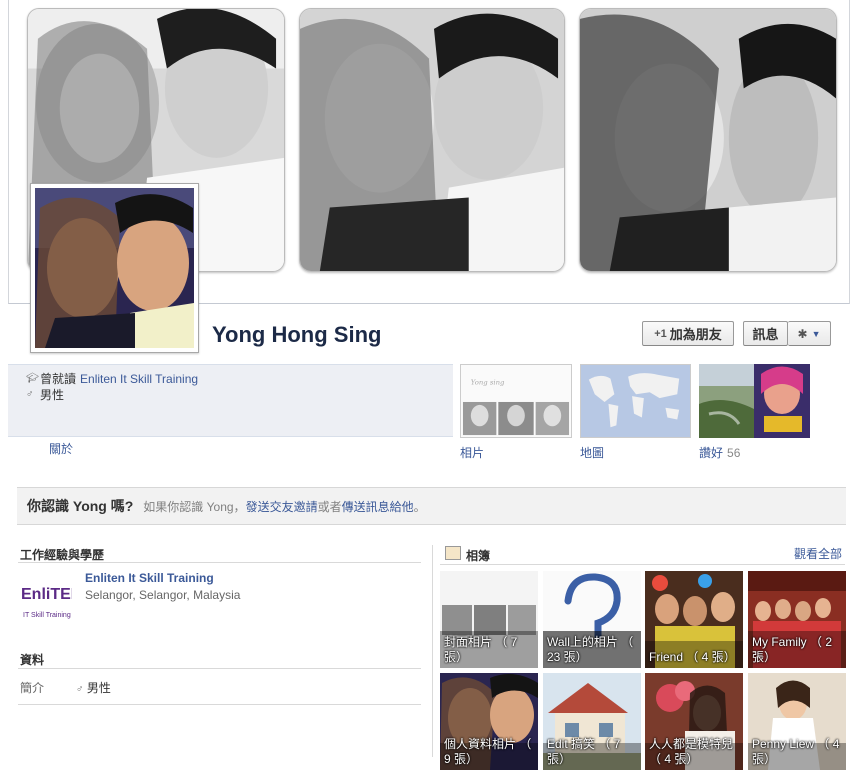 This screenshot has width=864, height=770. I want to click on intro-gender: 男性, so click(98, 688).